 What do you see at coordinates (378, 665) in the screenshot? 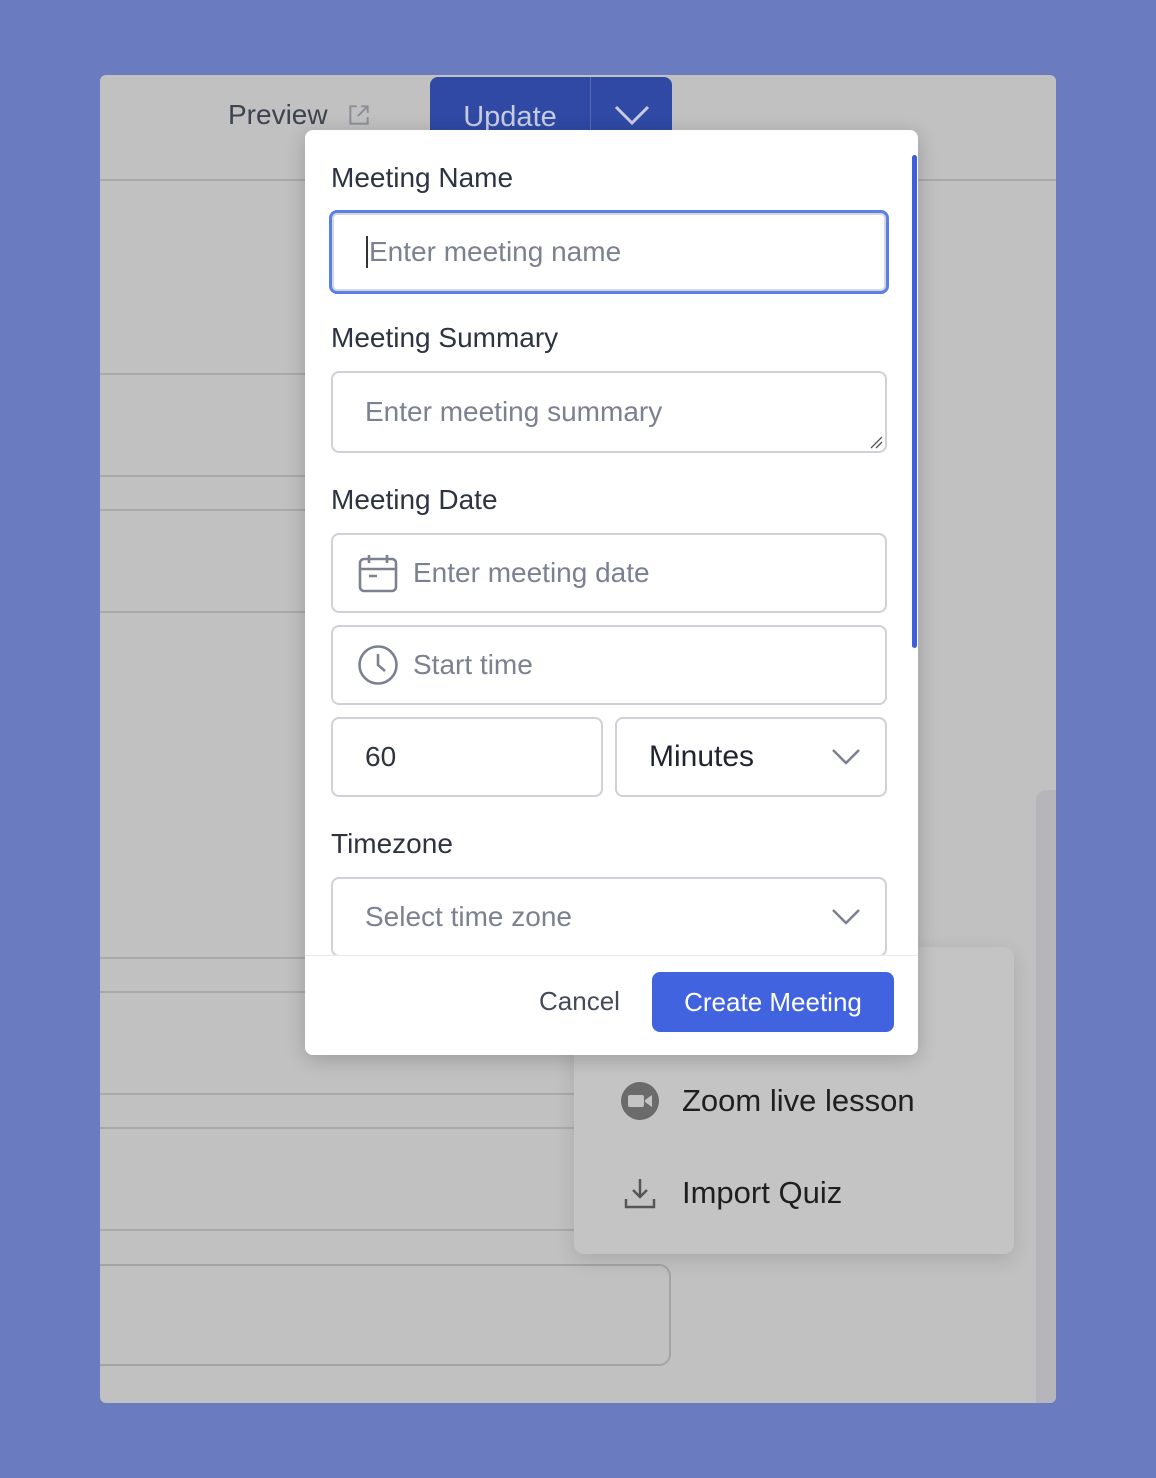
I see `clock-icon` at bounding box center [378, 665].